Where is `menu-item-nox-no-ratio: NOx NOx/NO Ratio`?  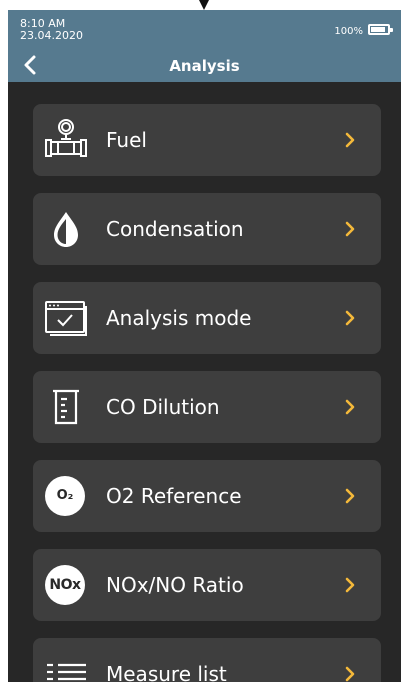 menu-item-nox-no-ratio: NOx NOx/NO Ratio is located at coordinates (207, 585).